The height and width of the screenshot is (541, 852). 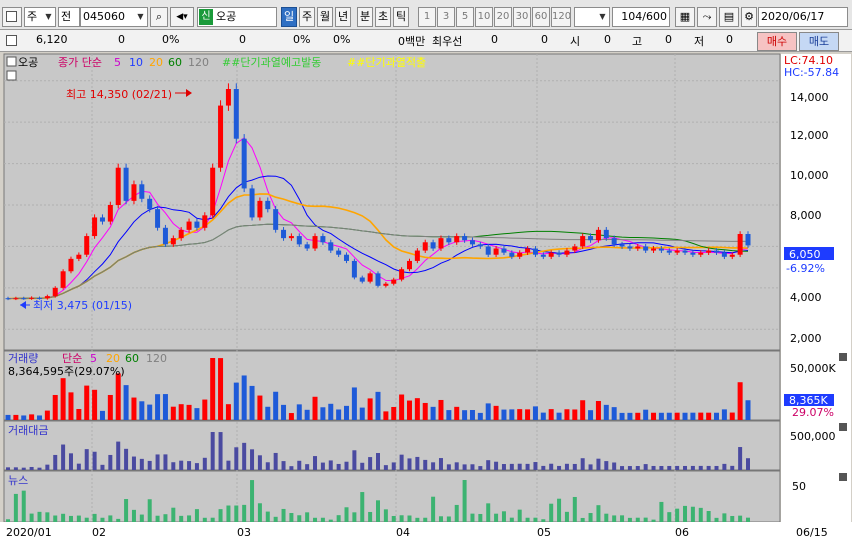 I want to click on minute-20-button: 20, so click(x=503, y=17).